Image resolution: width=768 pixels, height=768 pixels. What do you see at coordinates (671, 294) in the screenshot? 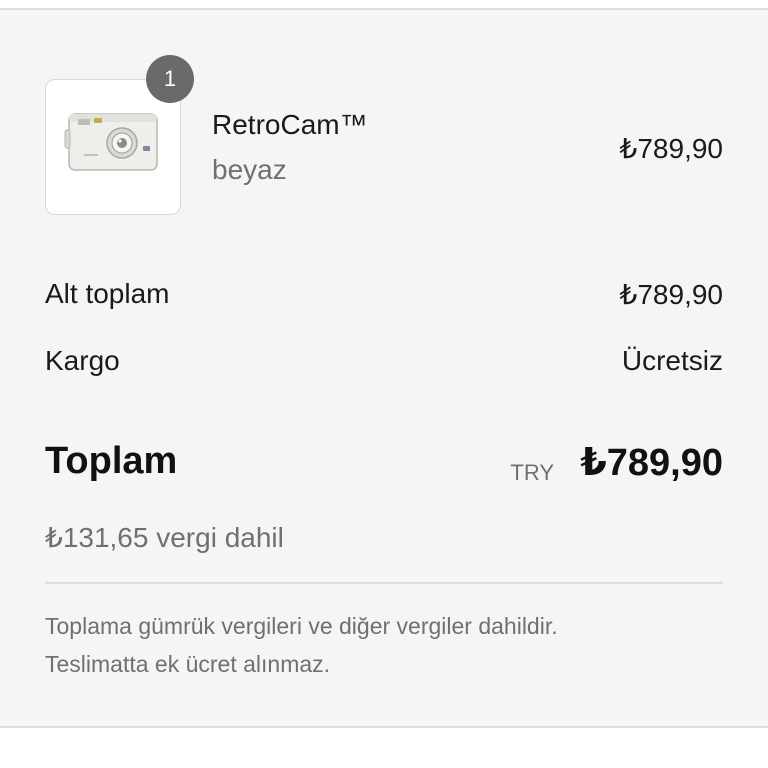
I see `subtotal-value: ₺789,90` at bounding box center [671, 294].